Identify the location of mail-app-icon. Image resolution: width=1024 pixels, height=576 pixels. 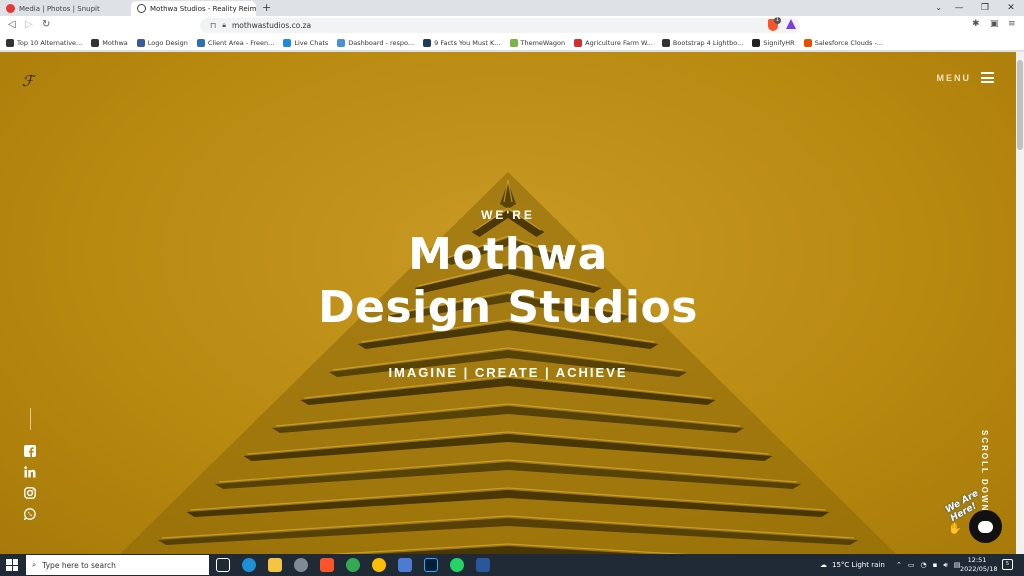
(301, 565).